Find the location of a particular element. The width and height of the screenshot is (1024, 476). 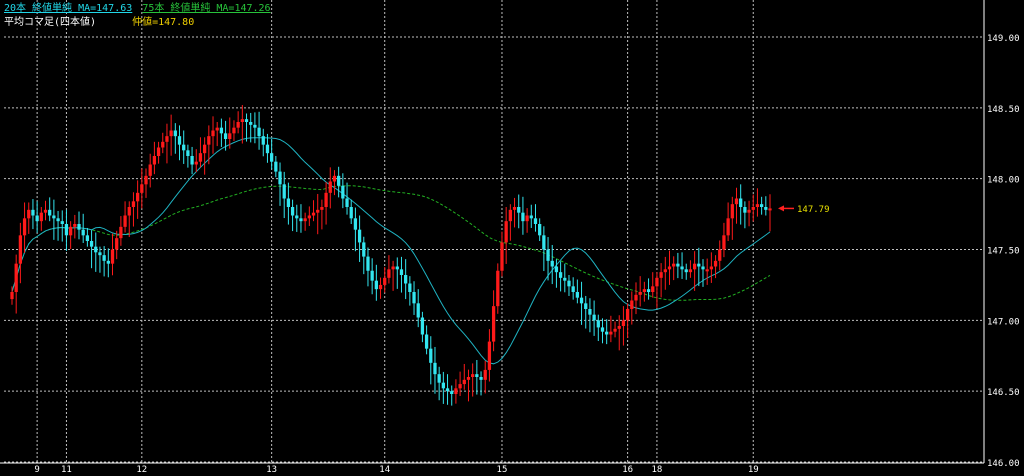

y-tick-label: 148.00 is located at coordinates (1003, 181).